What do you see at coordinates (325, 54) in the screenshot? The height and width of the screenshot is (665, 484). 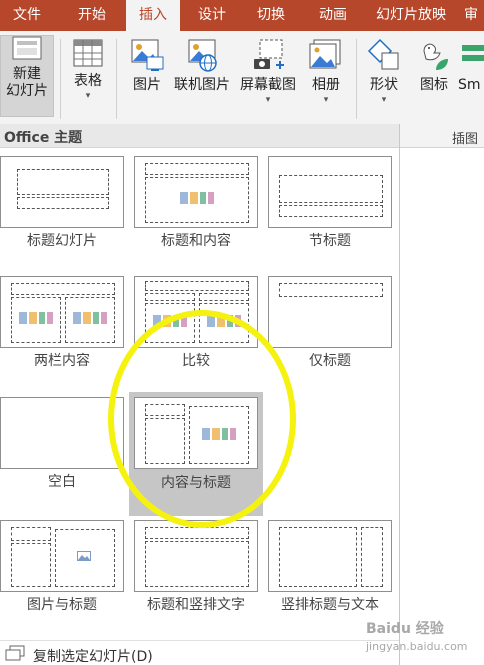 I see `photo-album-icon` at bounding box center [325, 54].